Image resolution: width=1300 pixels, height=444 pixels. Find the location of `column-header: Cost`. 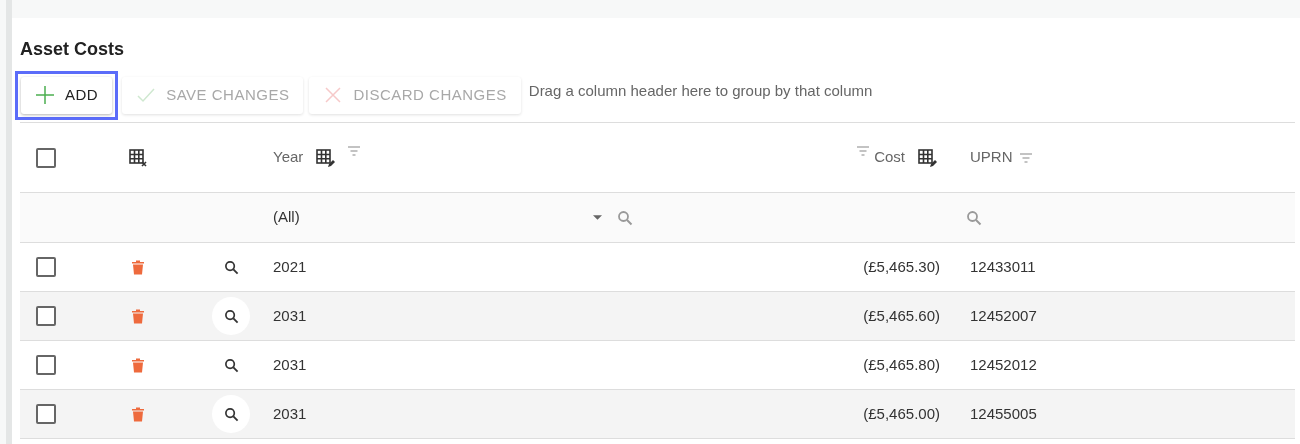

column-header: Cost is located at coordinates (889, 157).